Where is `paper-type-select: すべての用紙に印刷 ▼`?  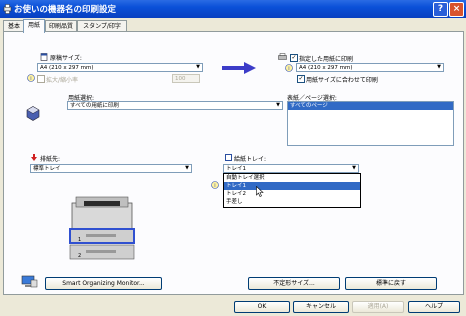
paper-type-select: すべての用紙に印刷 ▼ is located at coordinates (175, 105).